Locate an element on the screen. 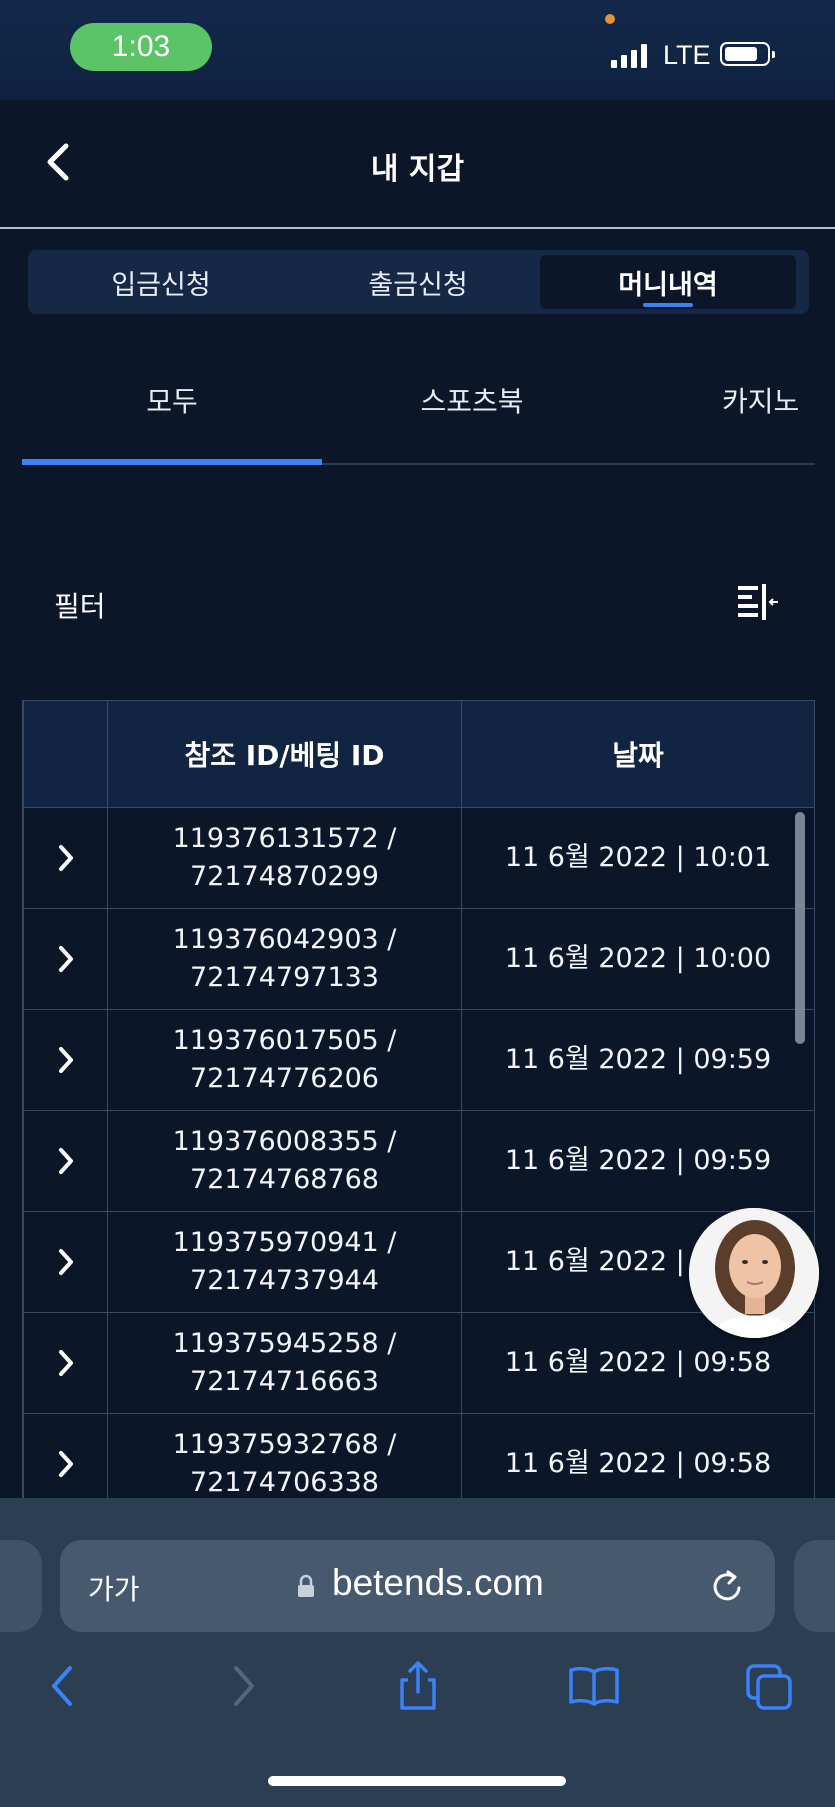  column-header-date: 날짜 is located at coordinates (637, 754).